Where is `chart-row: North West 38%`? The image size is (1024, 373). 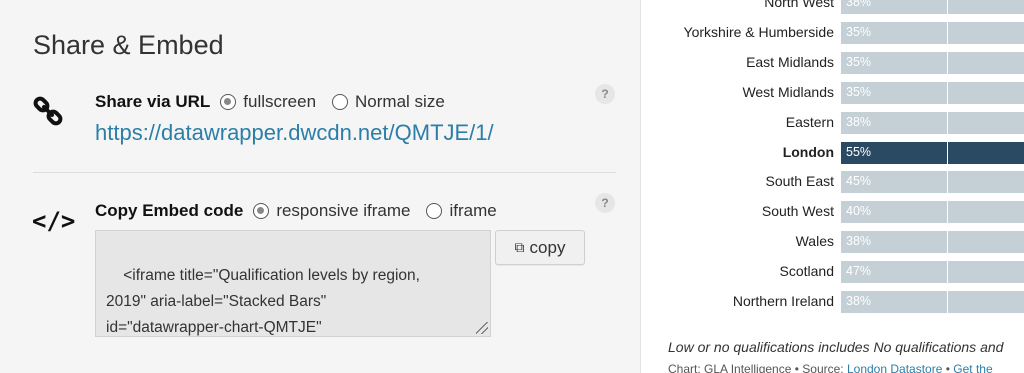
chart-row: North West 38% is located at coordinates (832, 7).